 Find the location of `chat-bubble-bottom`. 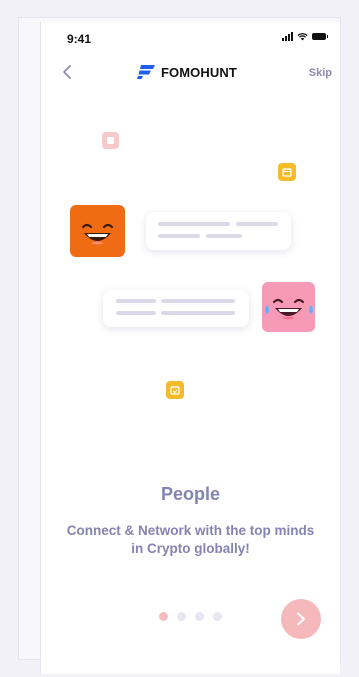

chat-bubble-bottom is located at coordinates (176, 308).